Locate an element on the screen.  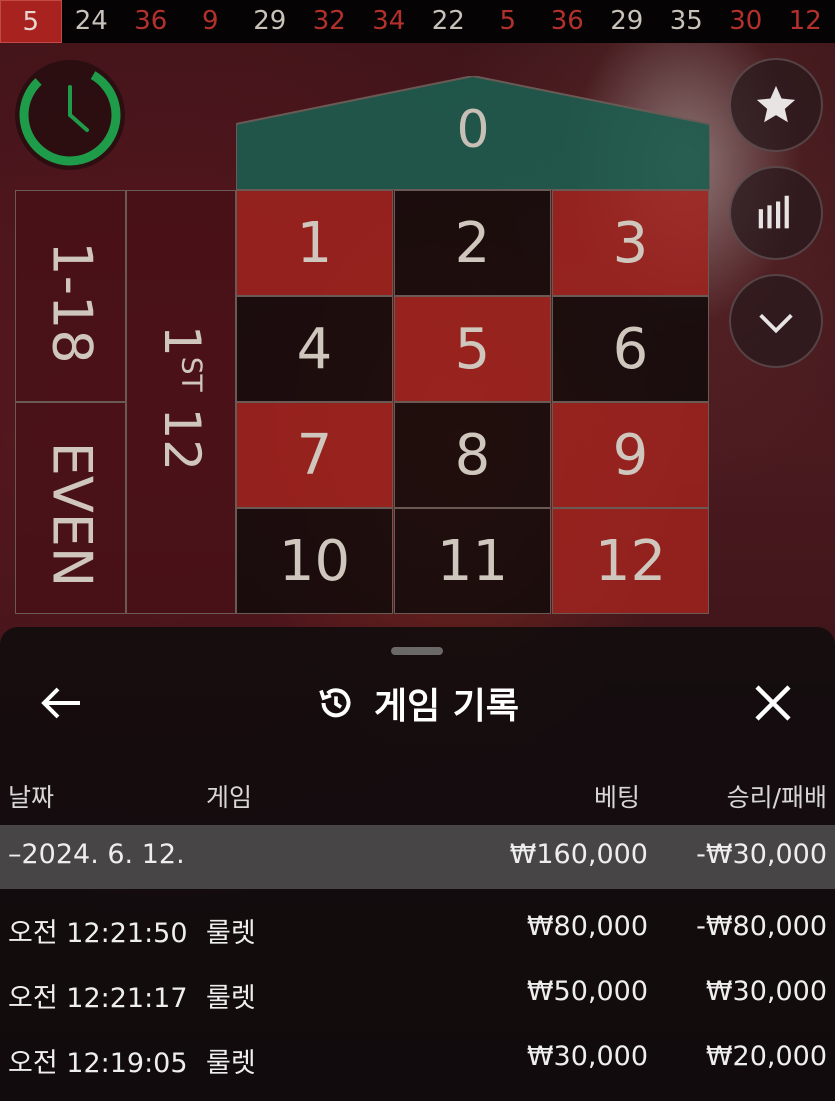
statistics-button is located at coordinates (776, 213).